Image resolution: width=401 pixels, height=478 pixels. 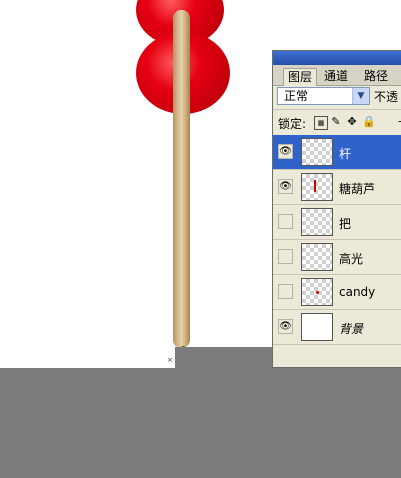 What do you see at coordinates (170, 360) in the screenshot?
I see `canvas-mark: ×` at bounding box center [170, 360].